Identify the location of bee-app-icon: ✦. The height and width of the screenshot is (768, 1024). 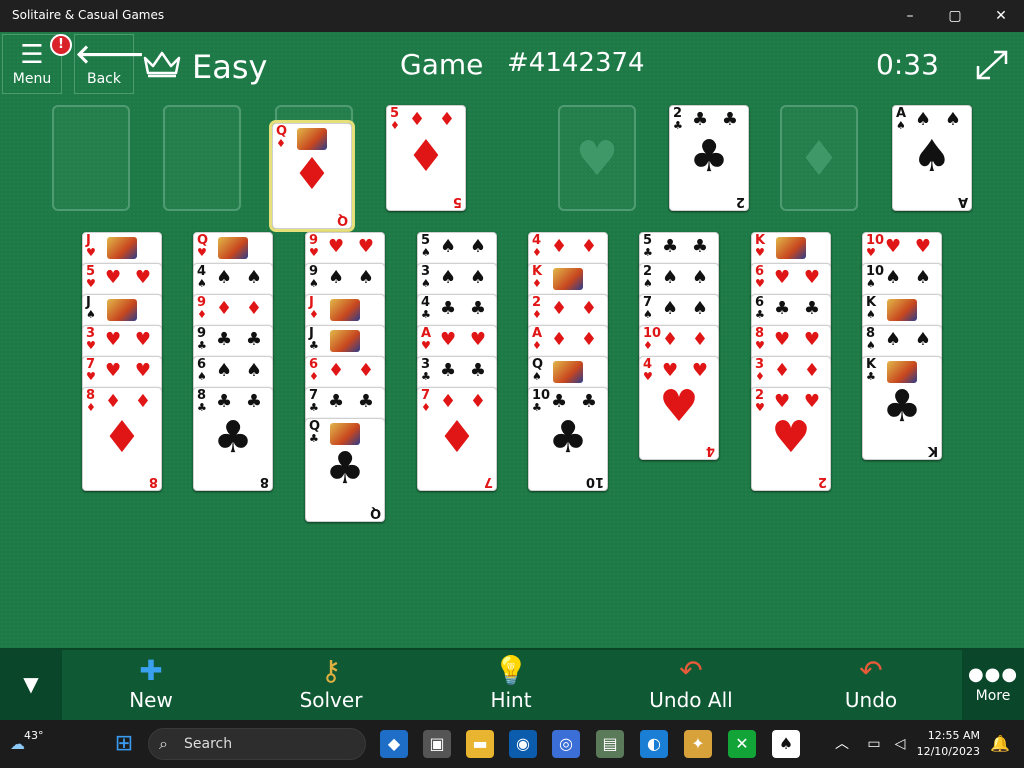
(698, 744).